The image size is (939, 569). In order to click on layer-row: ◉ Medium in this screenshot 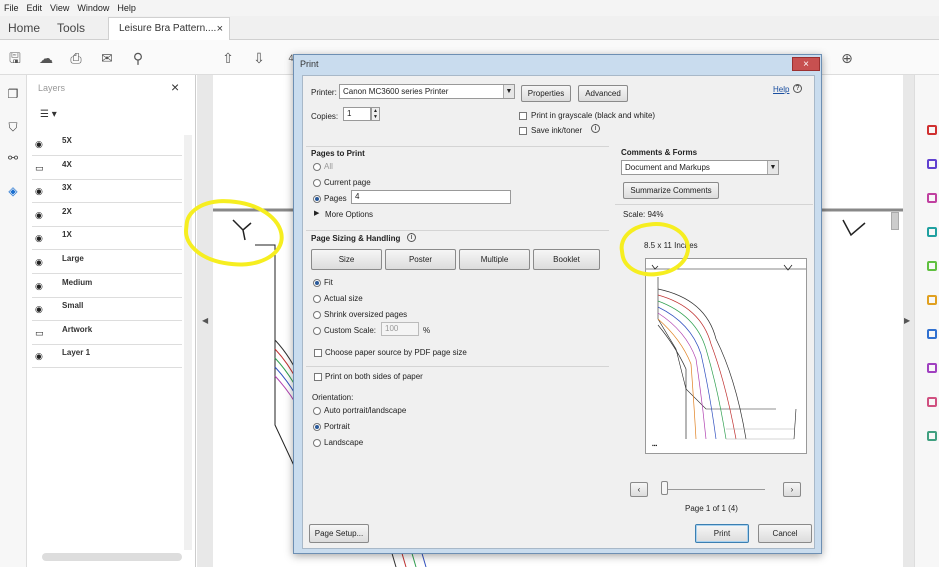, I will do `click(107, 286)`.